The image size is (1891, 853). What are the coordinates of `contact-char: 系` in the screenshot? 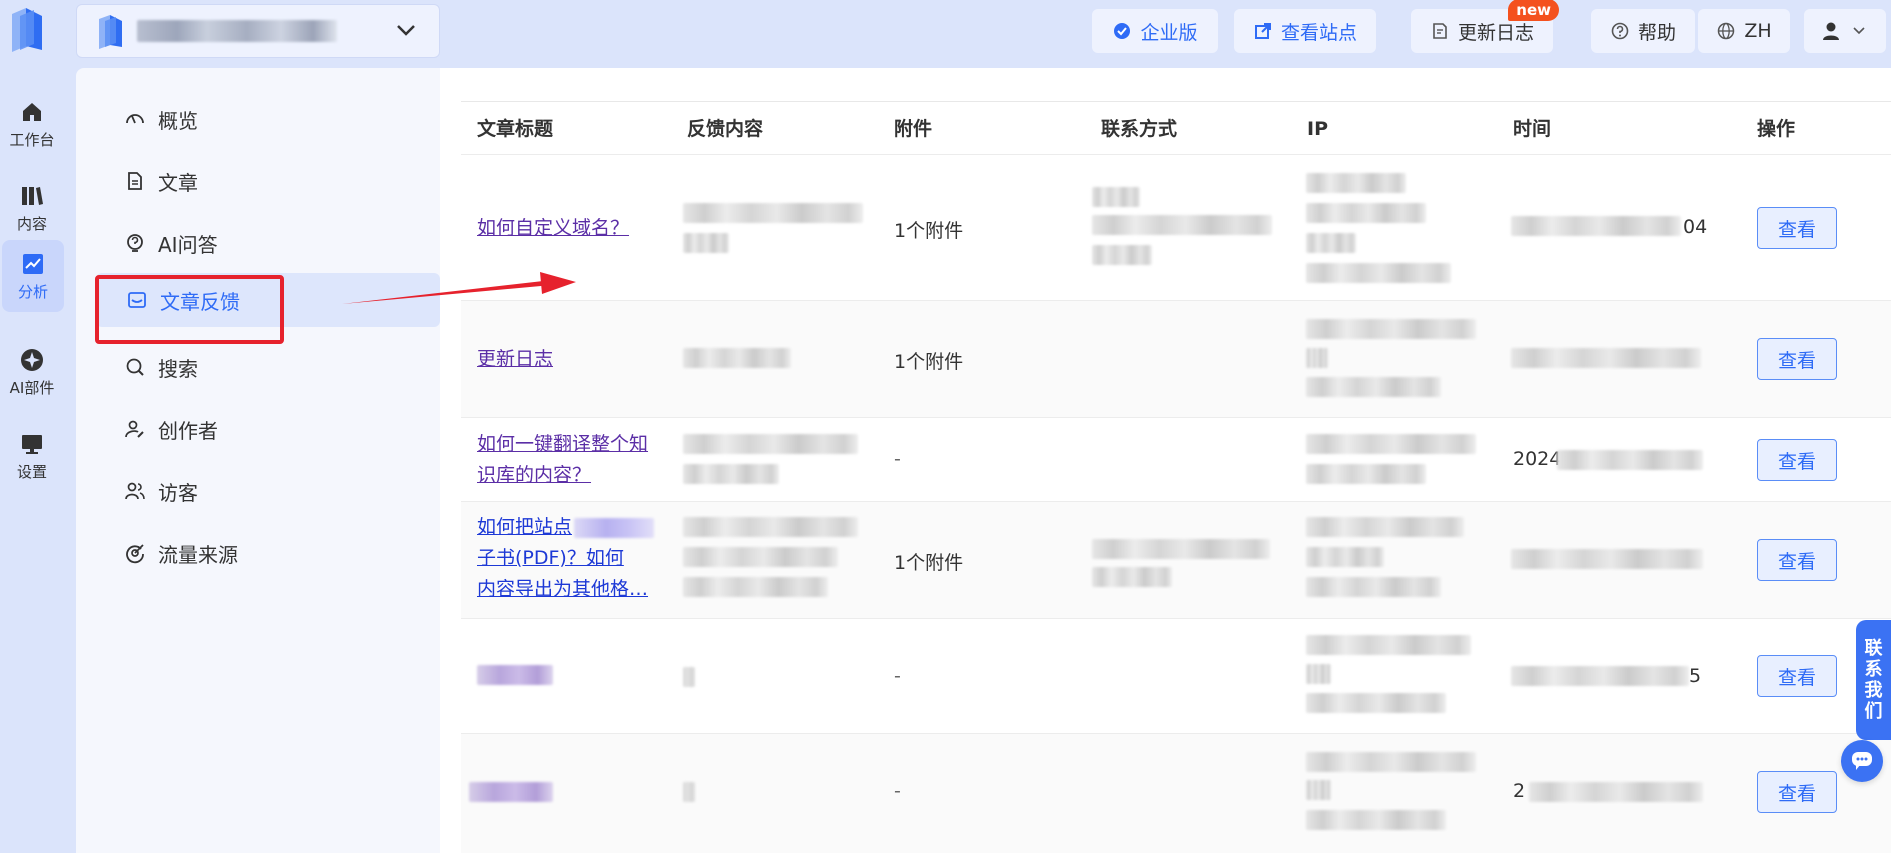 It's located at (1873, 669).